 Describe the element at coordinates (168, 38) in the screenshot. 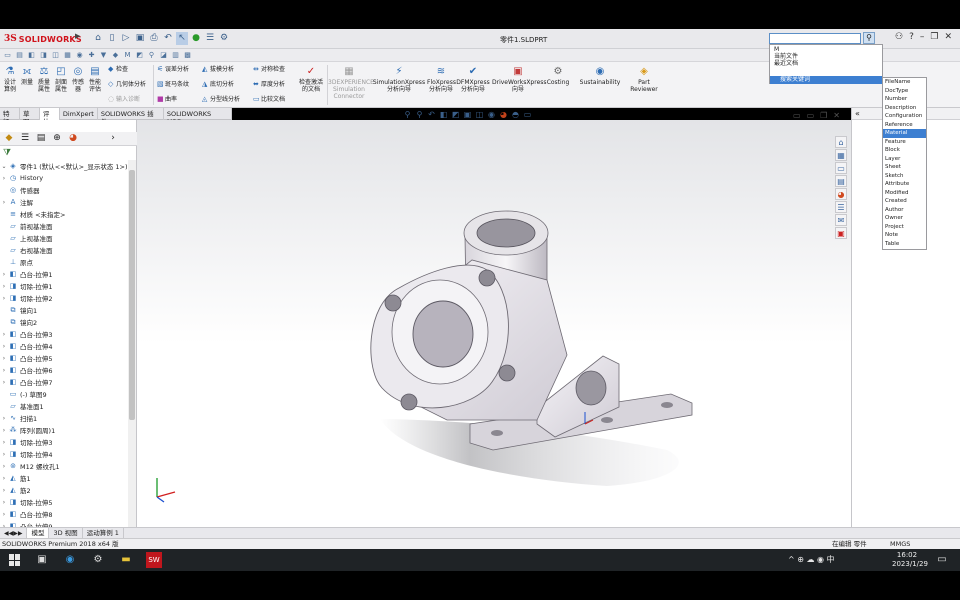

I see `undo-icon: ↶` at that location.